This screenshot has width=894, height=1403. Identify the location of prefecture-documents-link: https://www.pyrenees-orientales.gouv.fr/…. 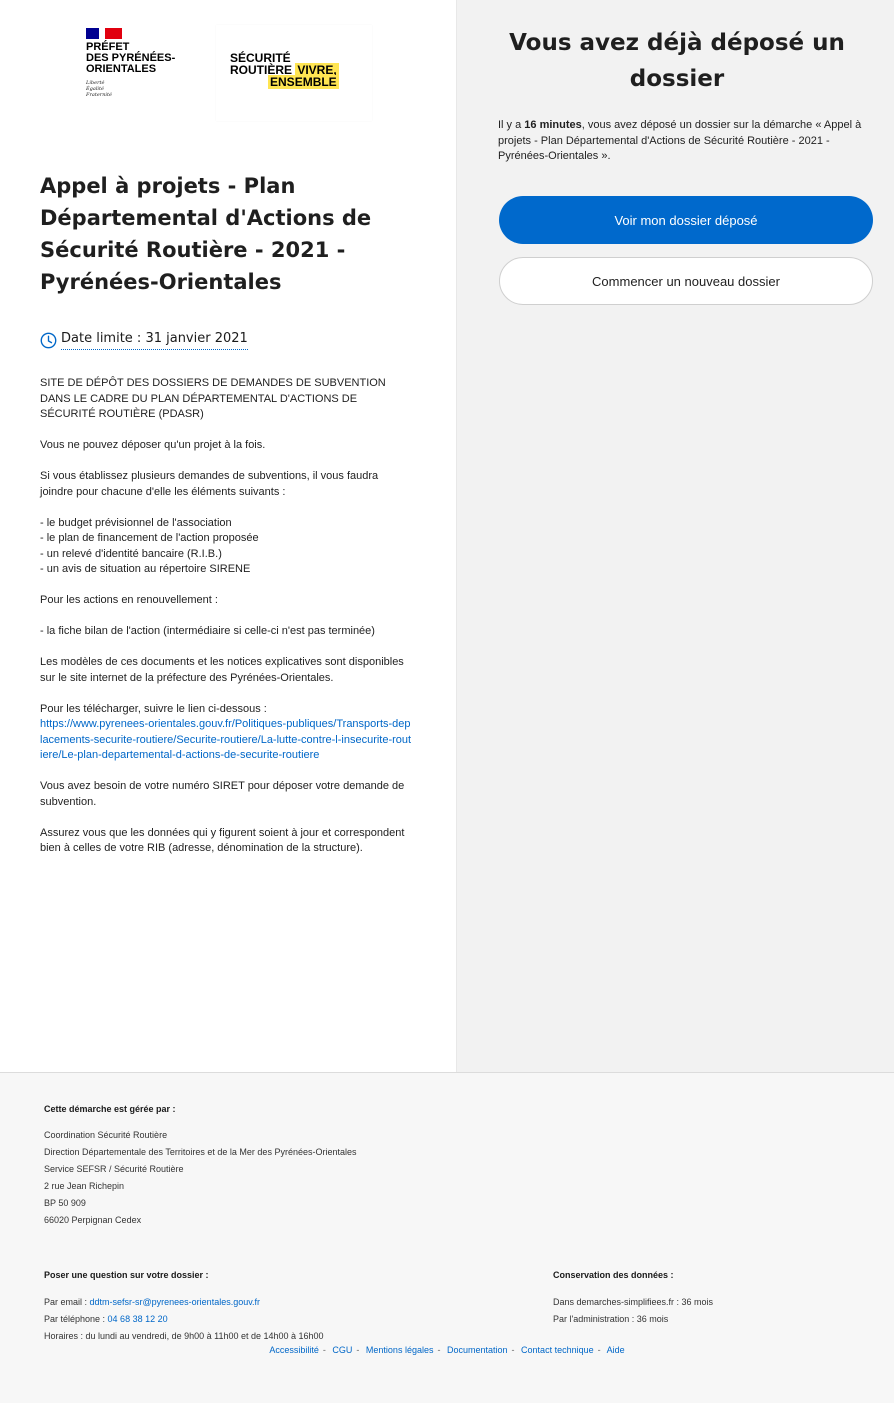
(225, 739).